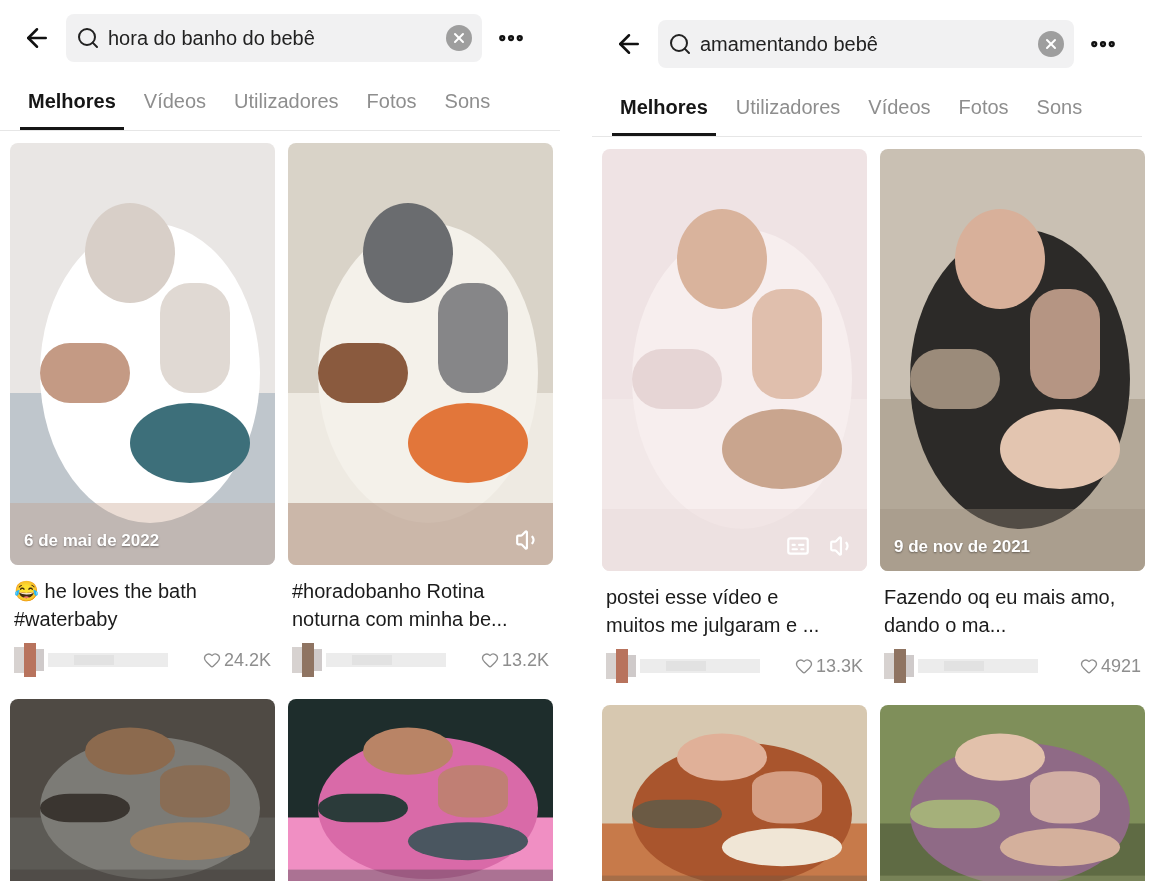 Image resolution: width=1151 pixels, height=881 pixels. Describe the element at coordinates (839, 666) in the screenshot. I see `like-count: 13.3K` at that location.